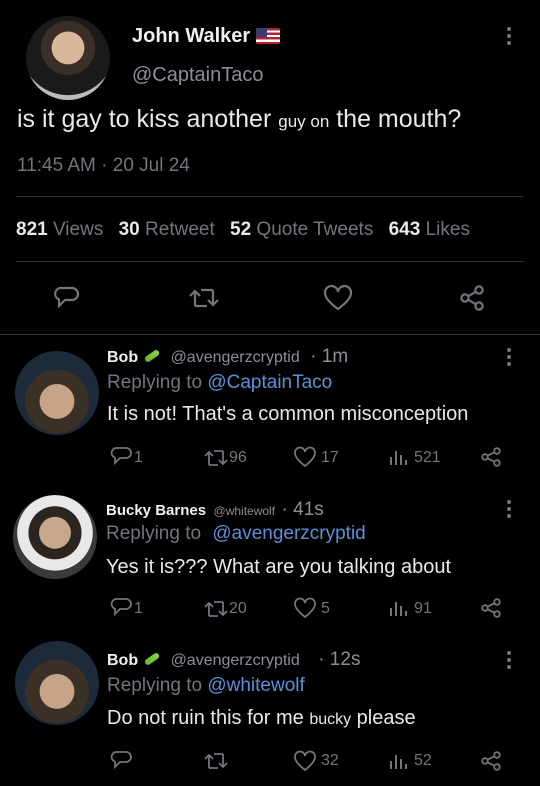  I want to click on views-label: Views, so click(75, 229).